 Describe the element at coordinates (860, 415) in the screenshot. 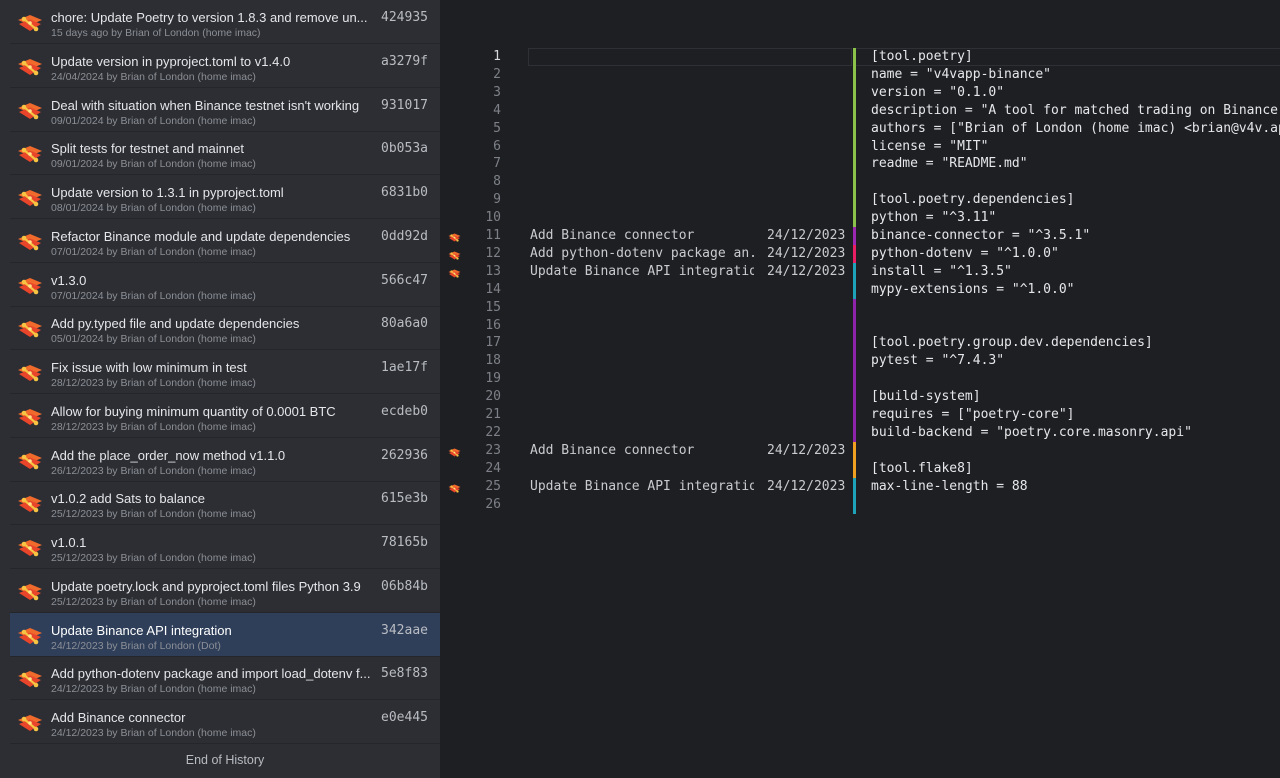

I see `code-line: 21 requires = ["poetry-core"]` at that location.